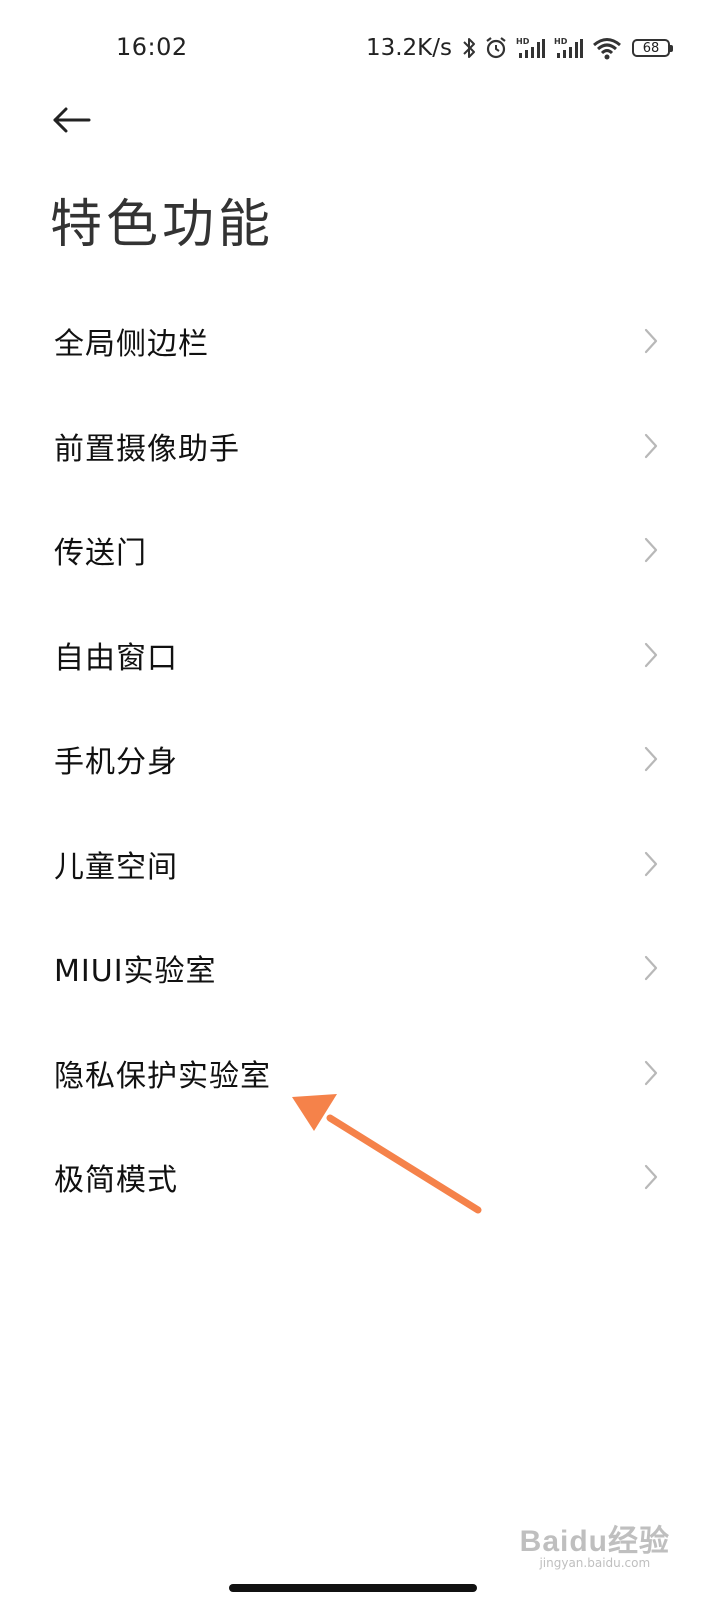 Image resolution: width=720 pixels, height=1600 pixels. What do you see at coordinates (496, 48) in the screenshot?
I see `alarm-icon` at bounding box center [496, 48].